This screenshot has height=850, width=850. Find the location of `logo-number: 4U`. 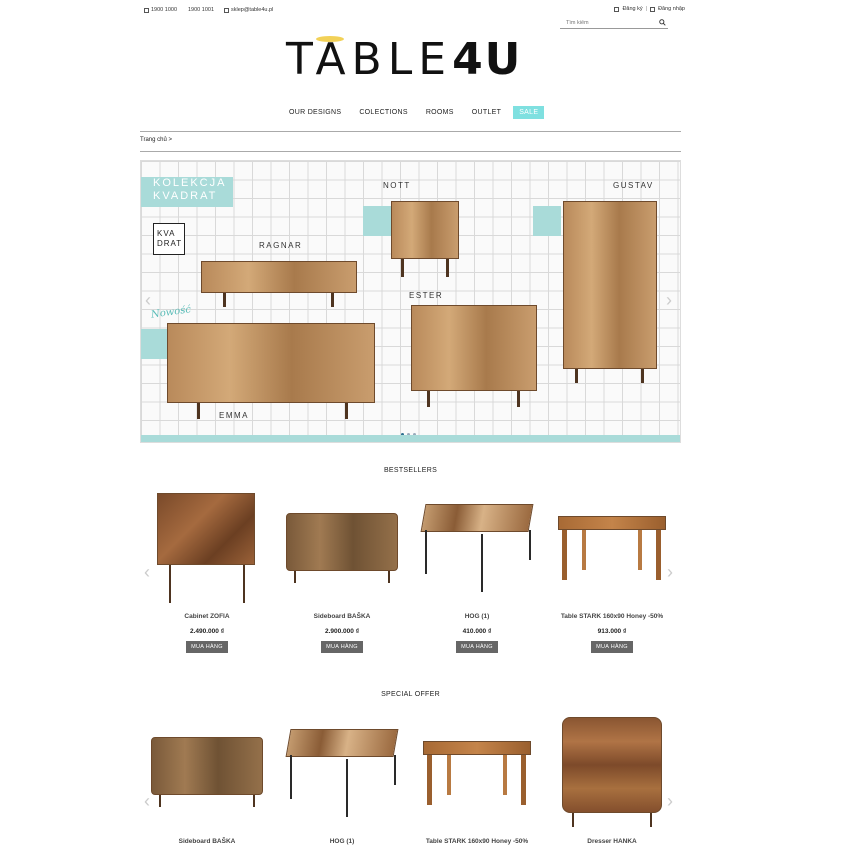

logo-number: 4U is located at coordinates (487, 59).